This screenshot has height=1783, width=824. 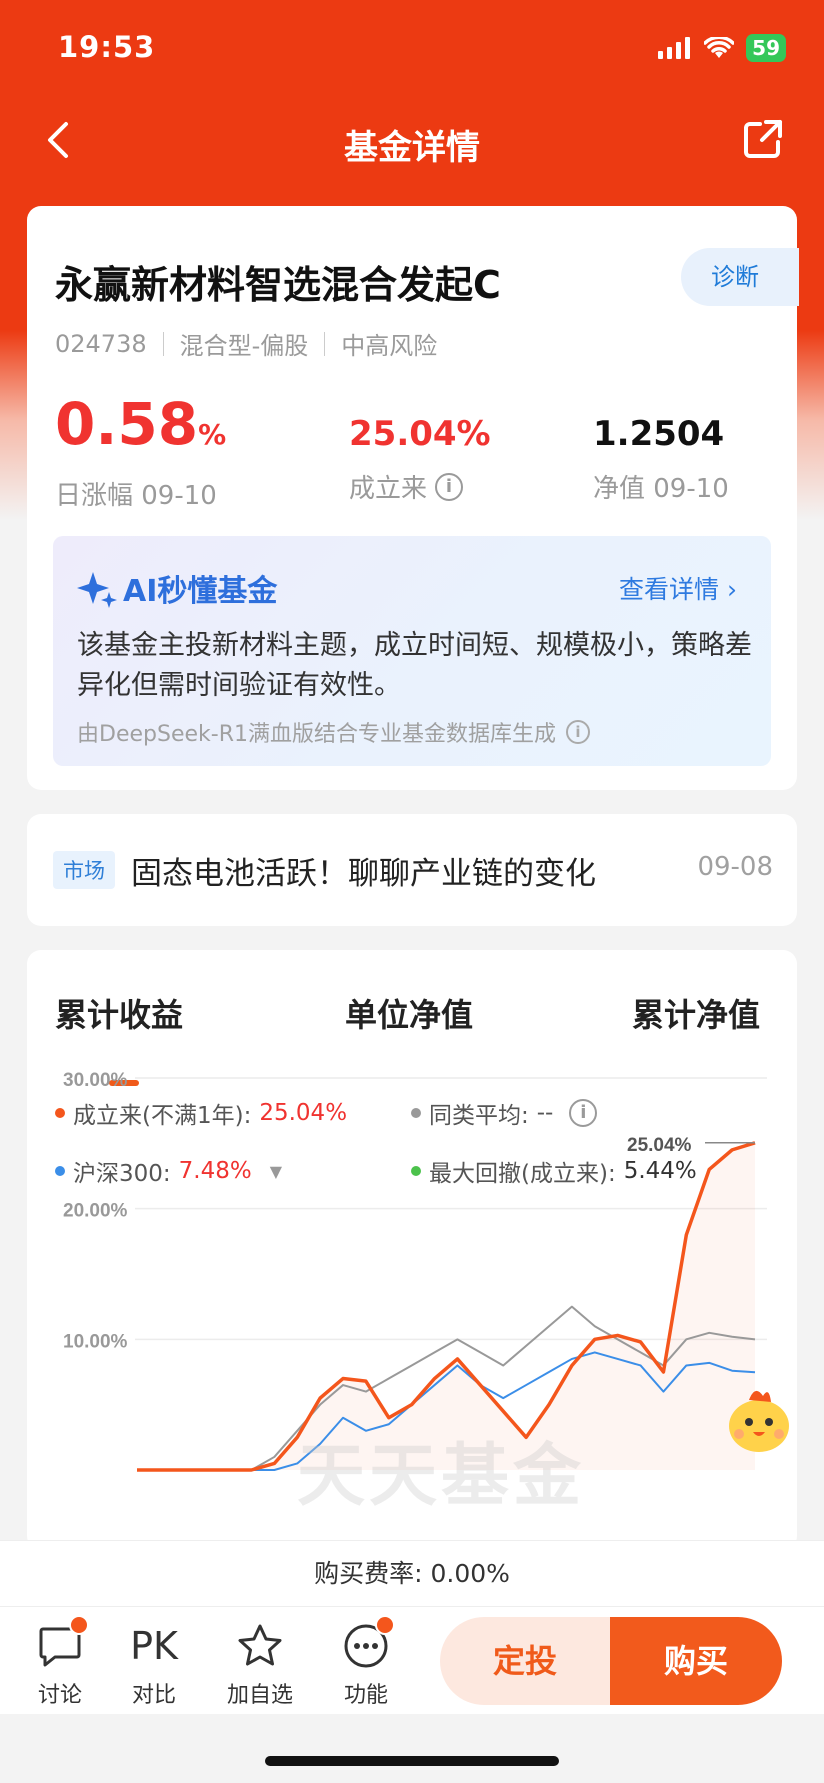 What do you see at coordinates (661, 489) in the screenshot?
I see `nav-label: 净值 09-10` at bounding box center [661, 489].